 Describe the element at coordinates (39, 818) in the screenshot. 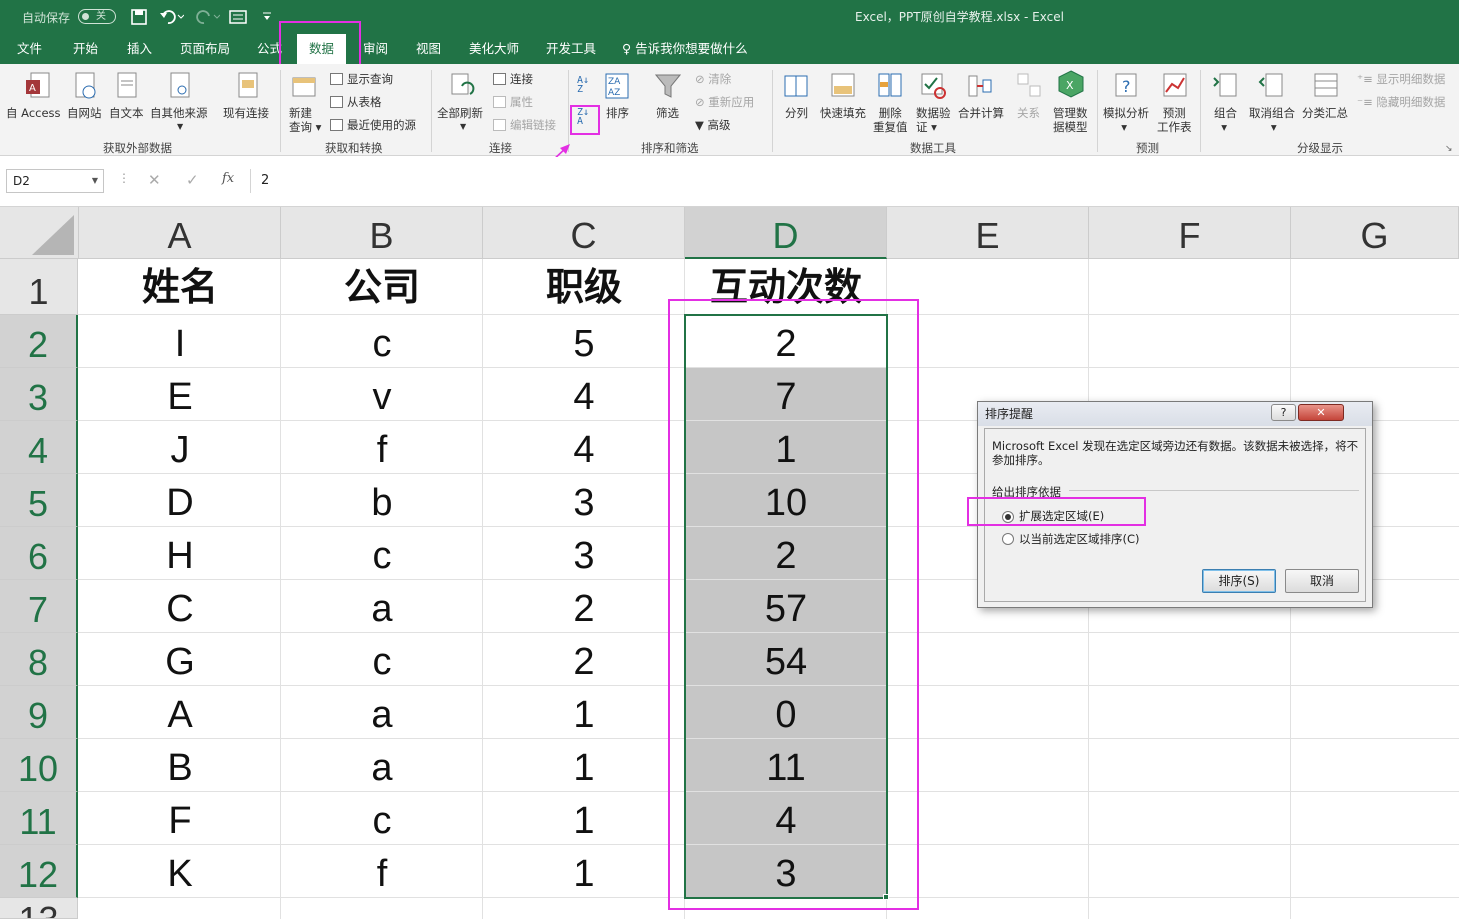

I see `row-header: 11` at that location.